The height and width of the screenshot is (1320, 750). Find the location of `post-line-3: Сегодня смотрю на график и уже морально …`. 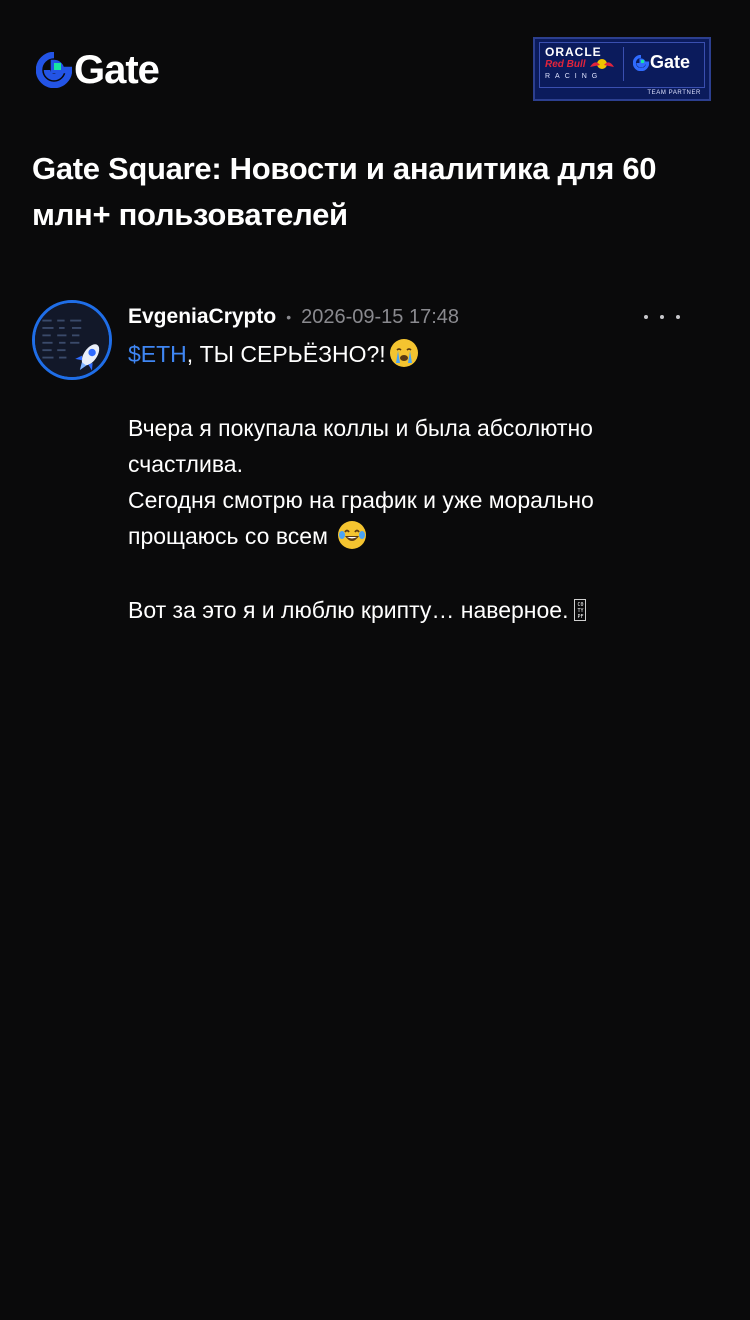

post-line-3: Сегодня смотрю на график и уже морально … is located at coordinates (418, 518).